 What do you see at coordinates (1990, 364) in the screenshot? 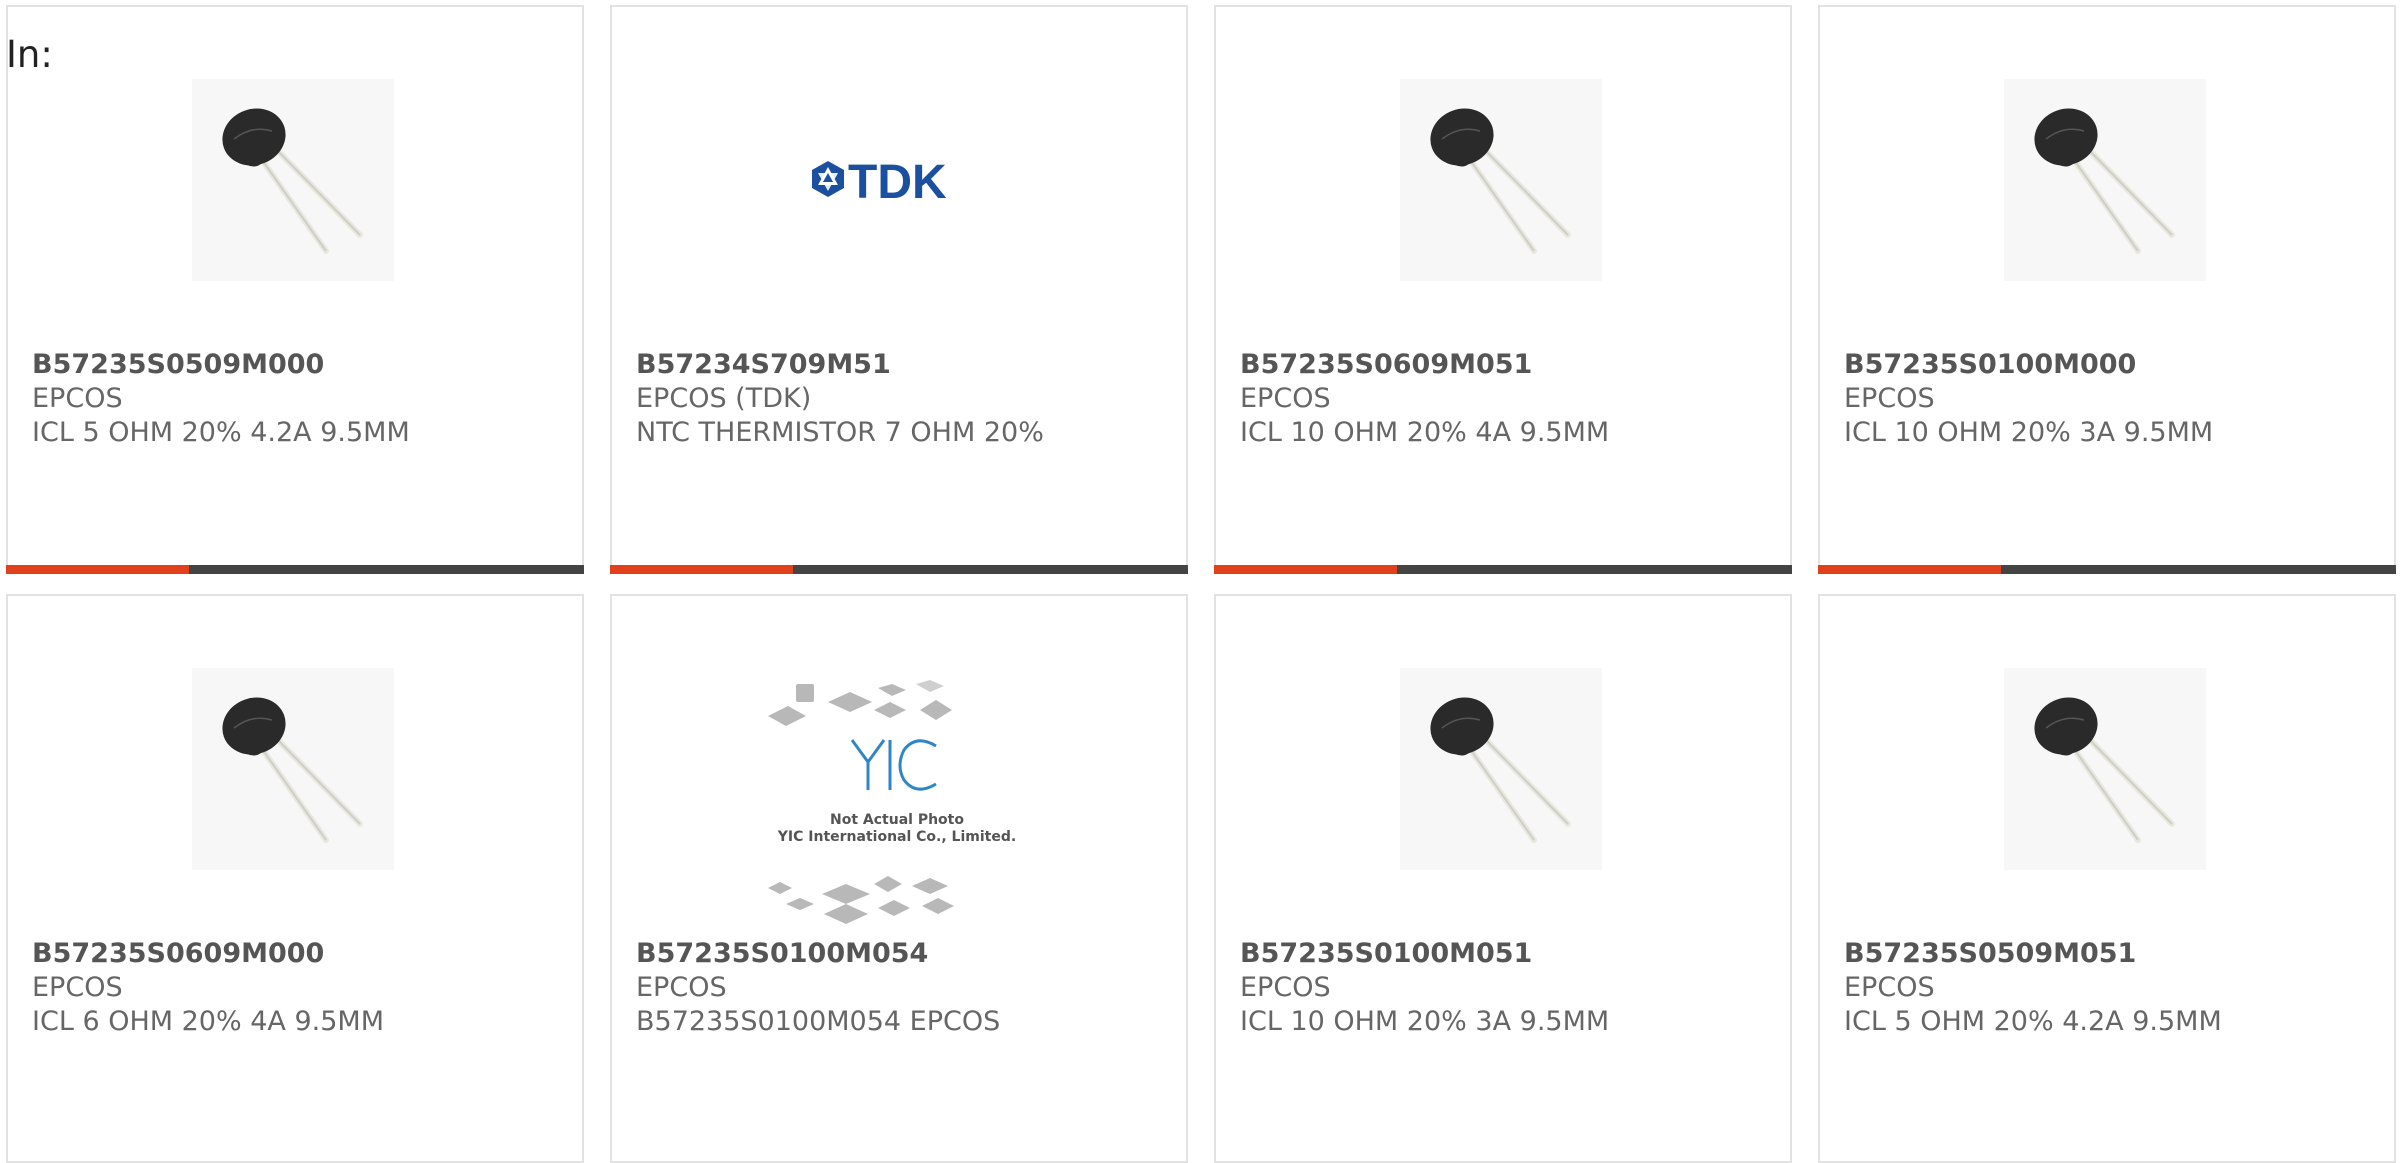
I see `part-number: B57235S0100M000` at bounding box center [1990, 364].